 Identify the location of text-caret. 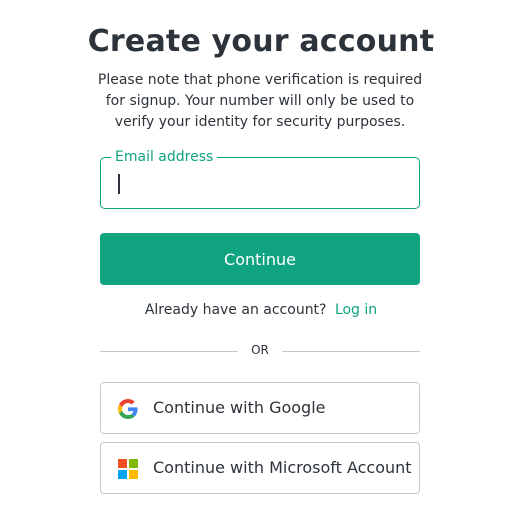
(119, 184).